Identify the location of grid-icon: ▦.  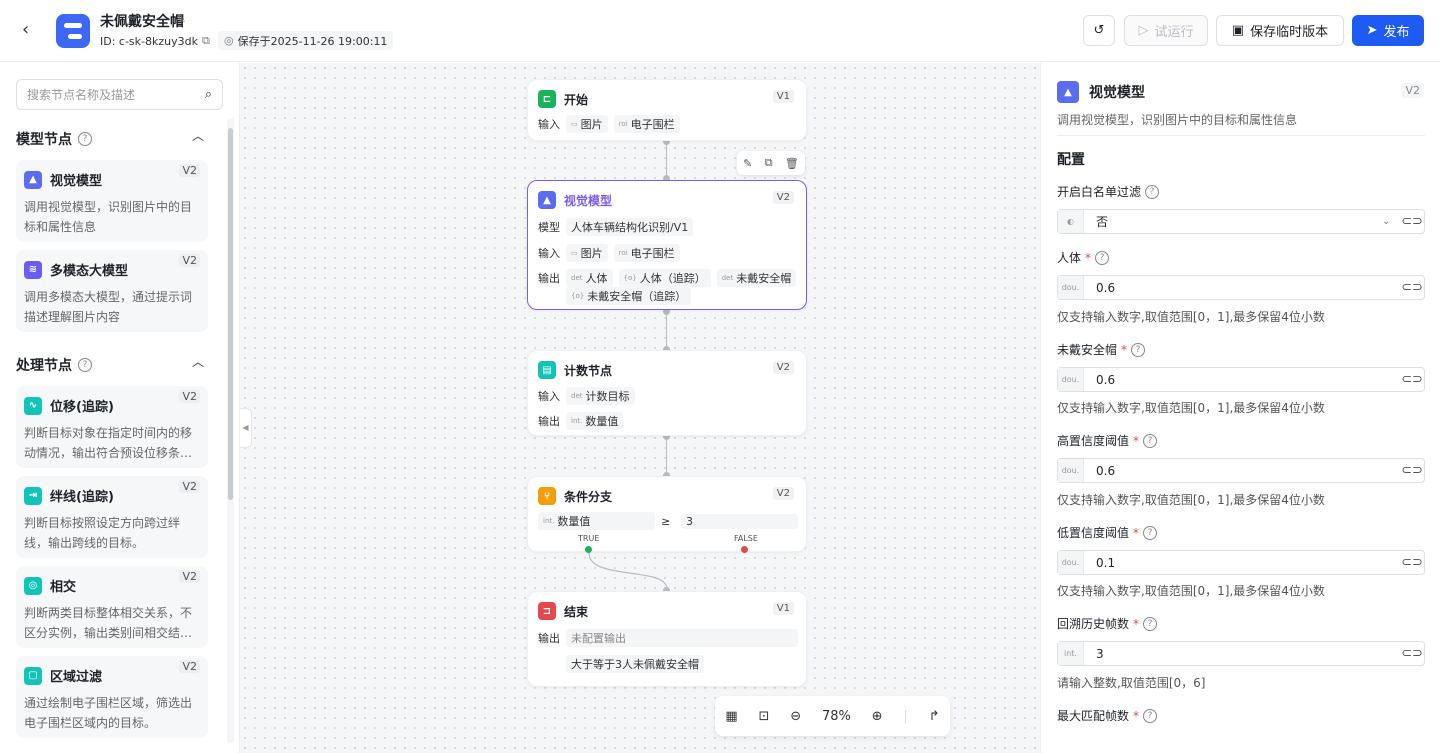
(731, 716).